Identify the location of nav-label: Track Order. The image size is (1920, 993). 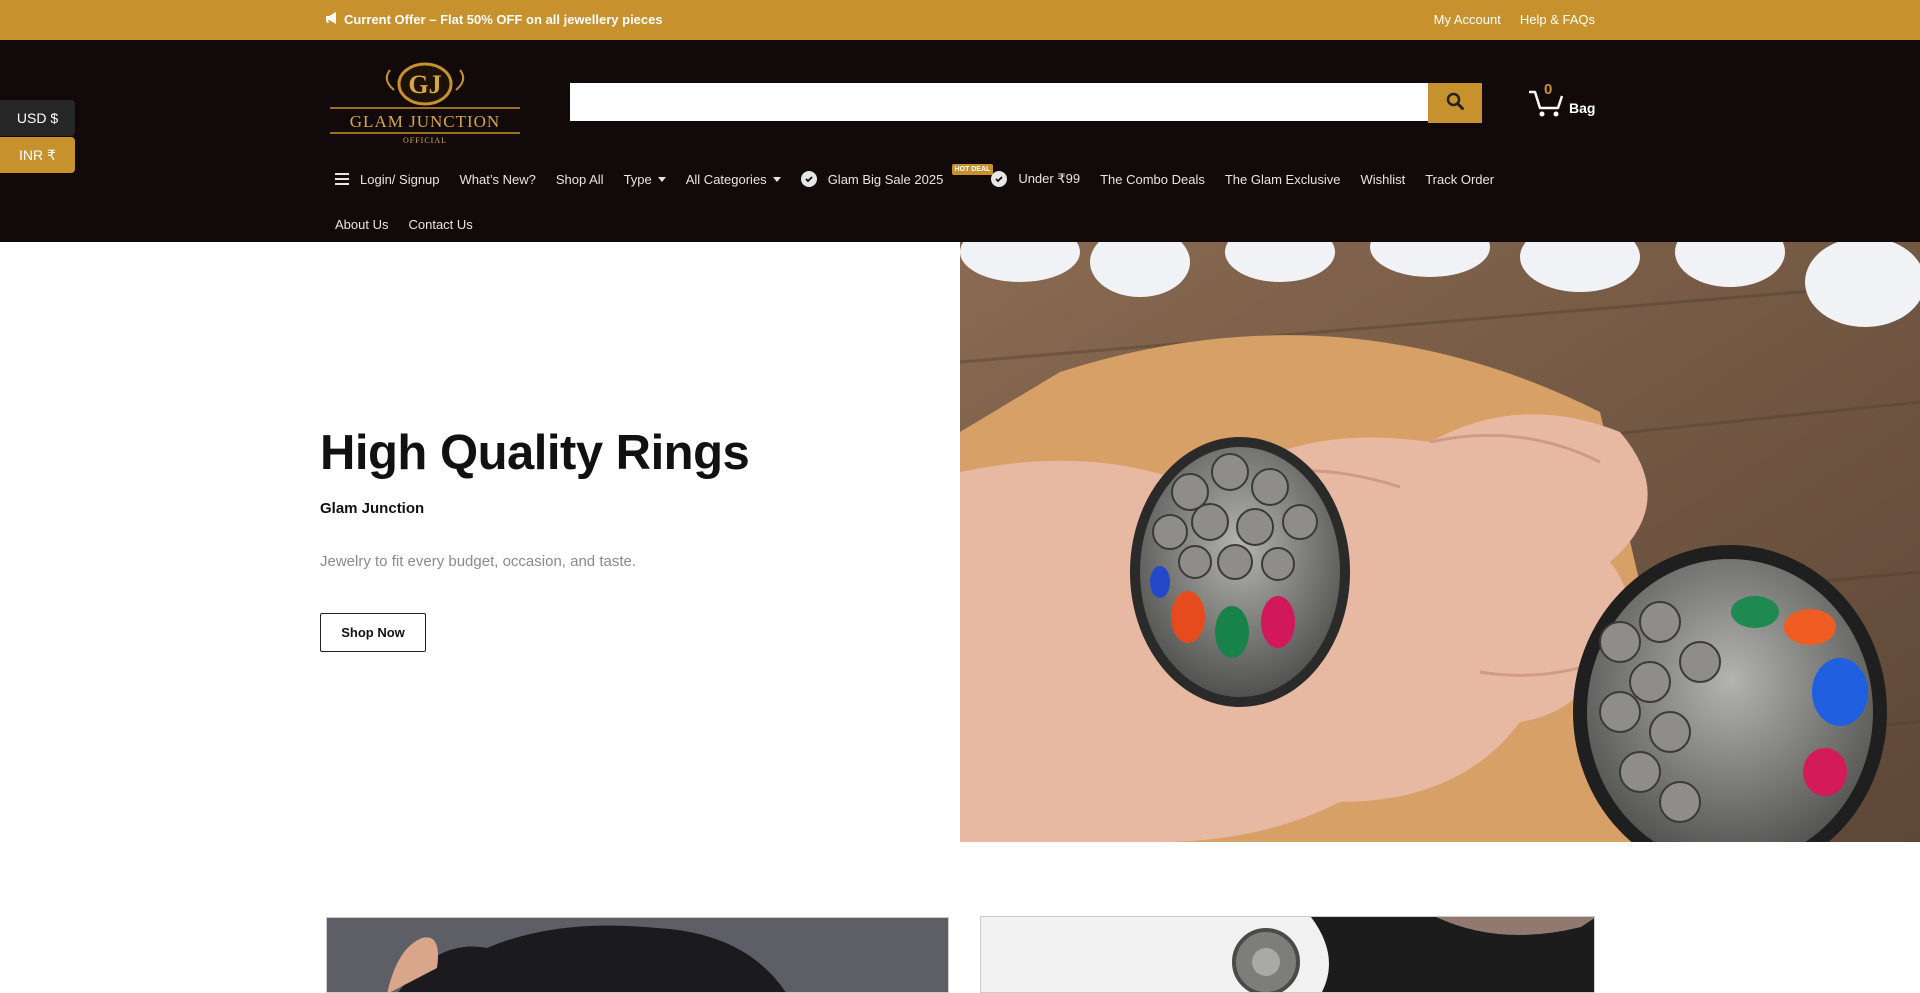
(1460, 179).